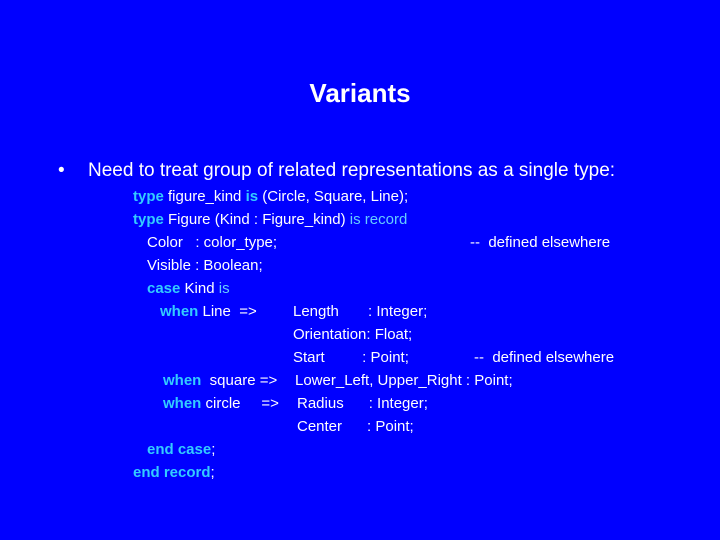  I want to click on code-line-5: case Kind is, so click(188, 288).